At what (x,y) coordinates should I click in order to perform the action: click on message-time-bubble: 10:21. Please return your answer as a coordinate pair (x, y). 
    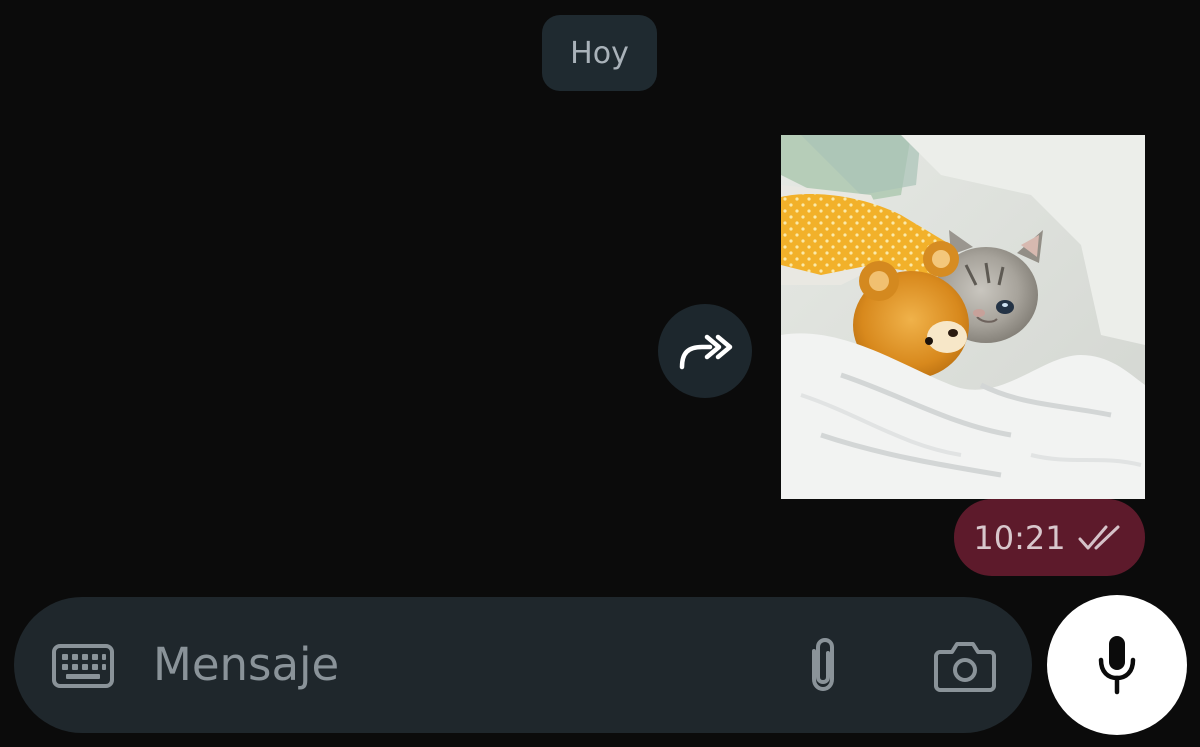
    Looking at the image, I should click on (1049, 537).